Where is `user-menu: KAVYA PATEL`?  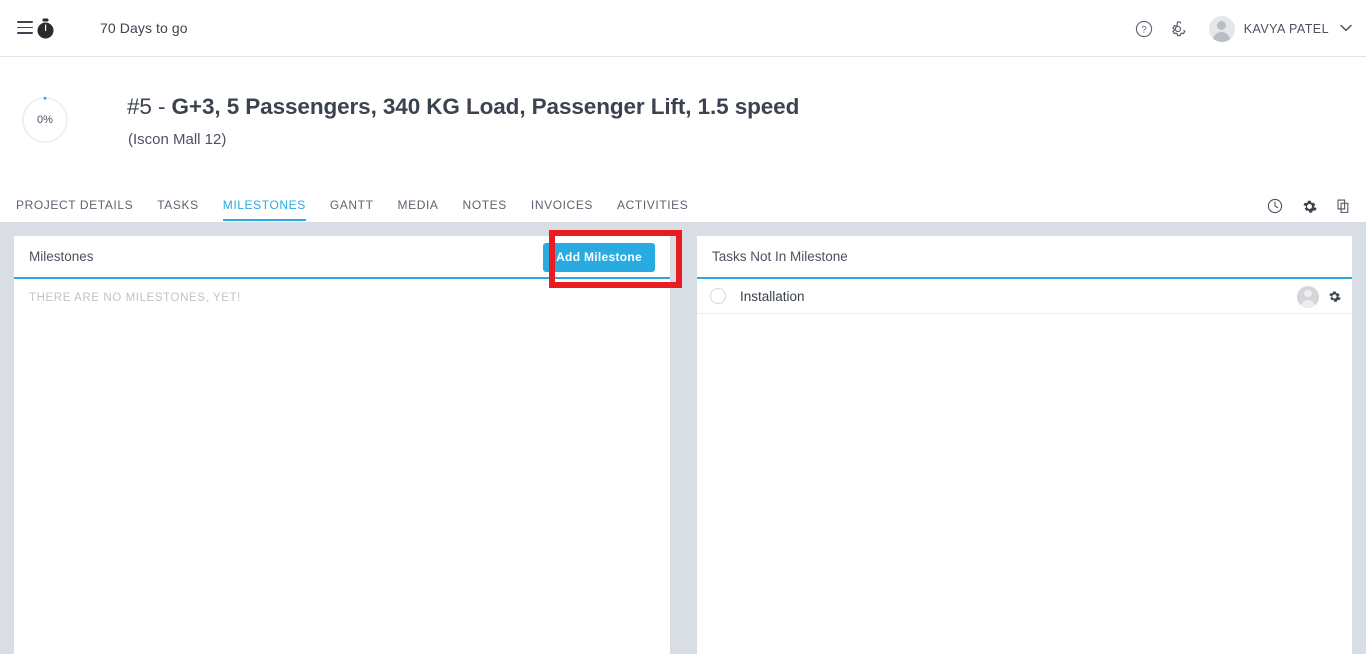
user-menu: KAVYA PATEL is located at coordinates (1280, 28).